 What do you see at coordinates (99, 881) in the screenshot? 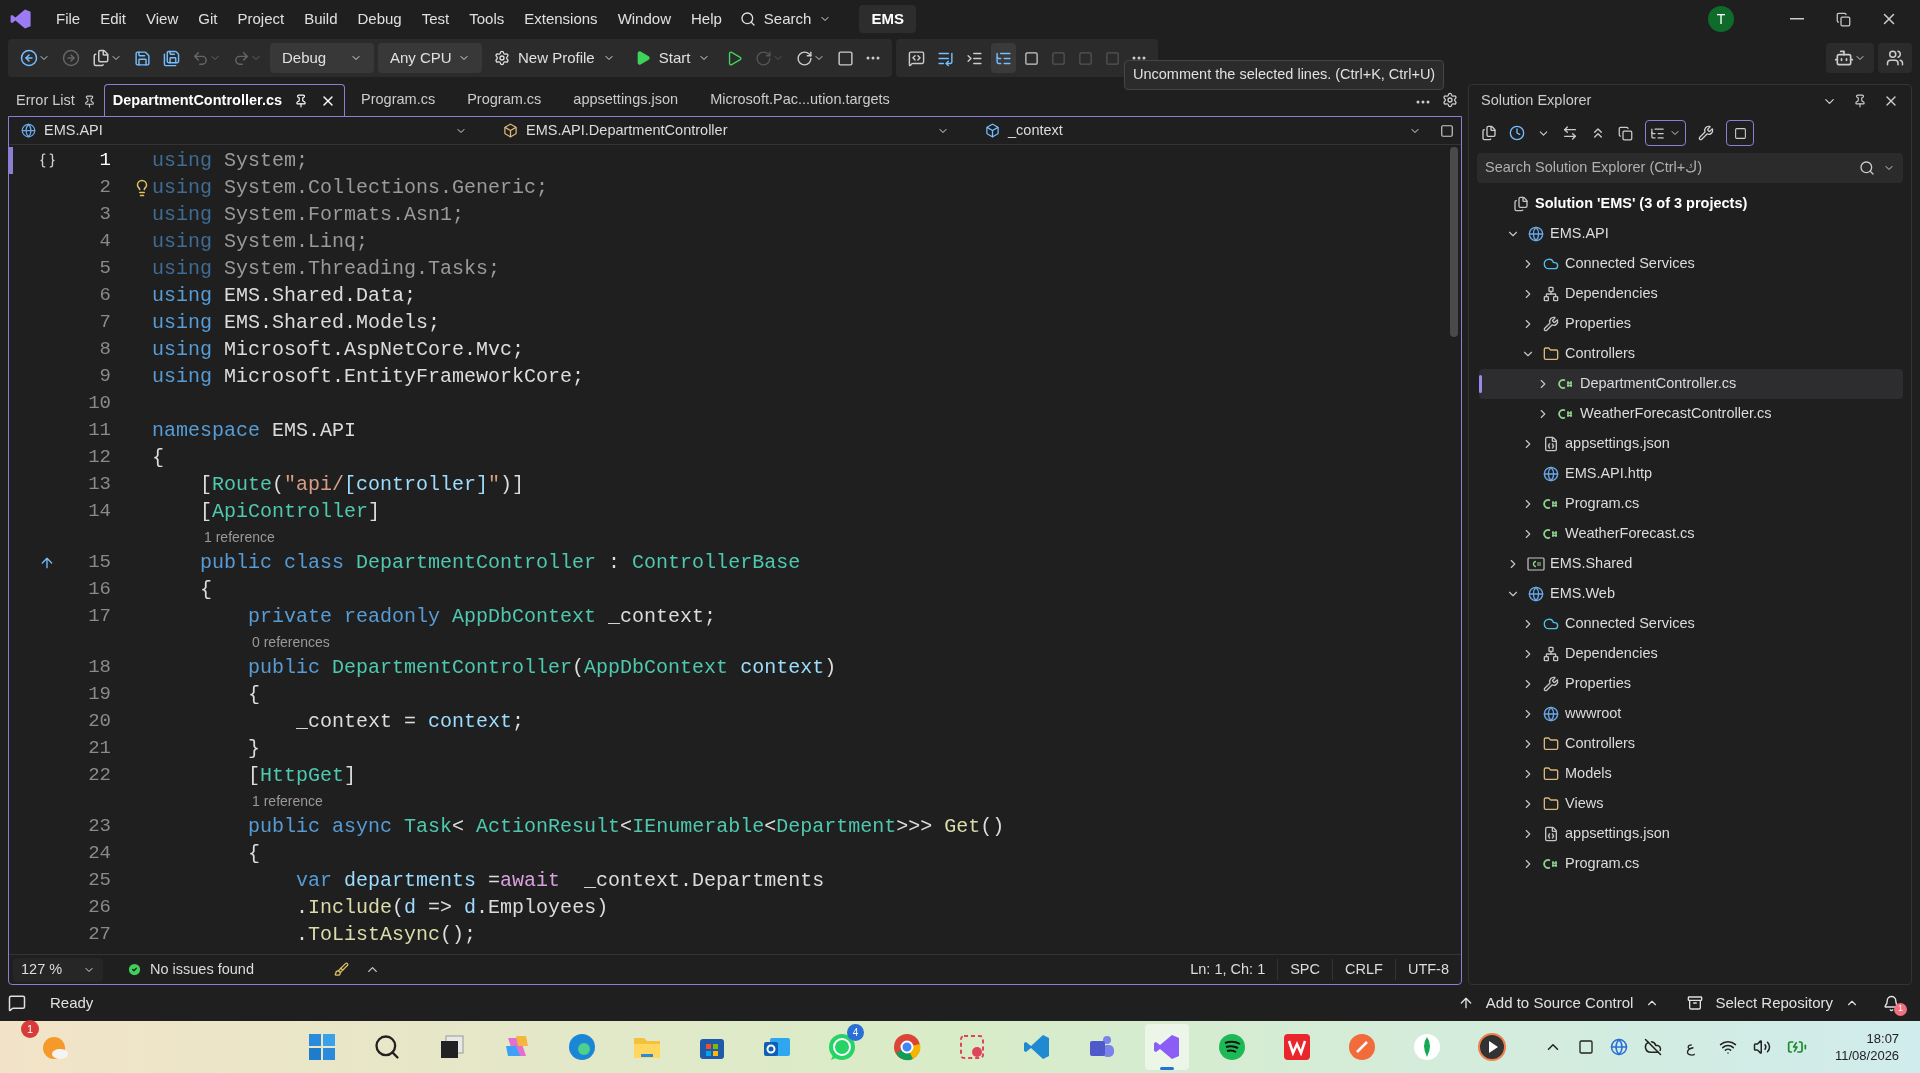
I see `line-number: 25` at bounding box center [99, 881].